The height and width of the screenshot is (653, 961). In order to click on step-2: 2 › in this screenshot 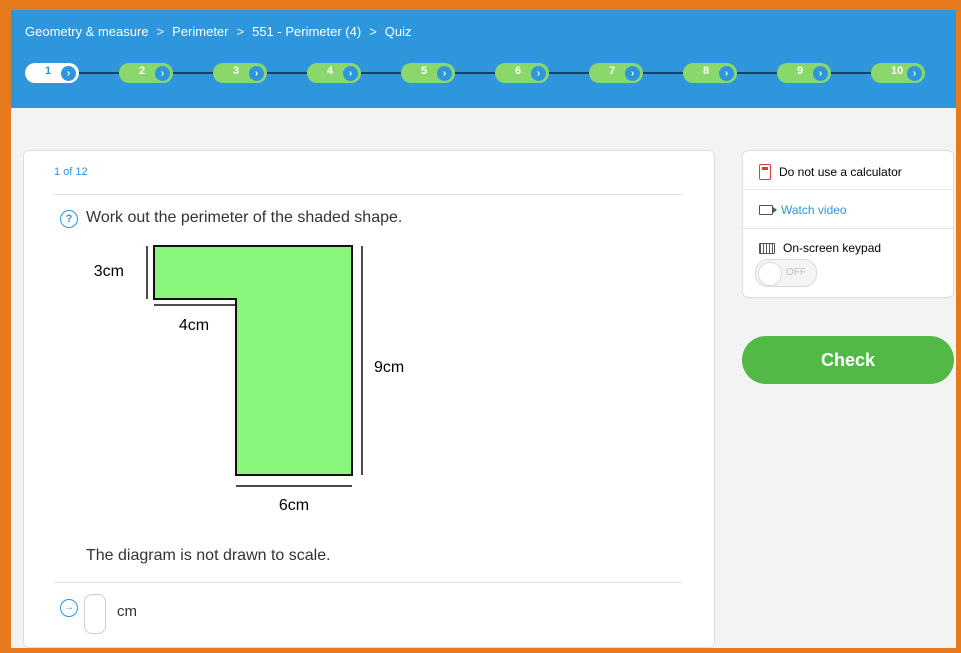, I will do `click(146, 73)`.